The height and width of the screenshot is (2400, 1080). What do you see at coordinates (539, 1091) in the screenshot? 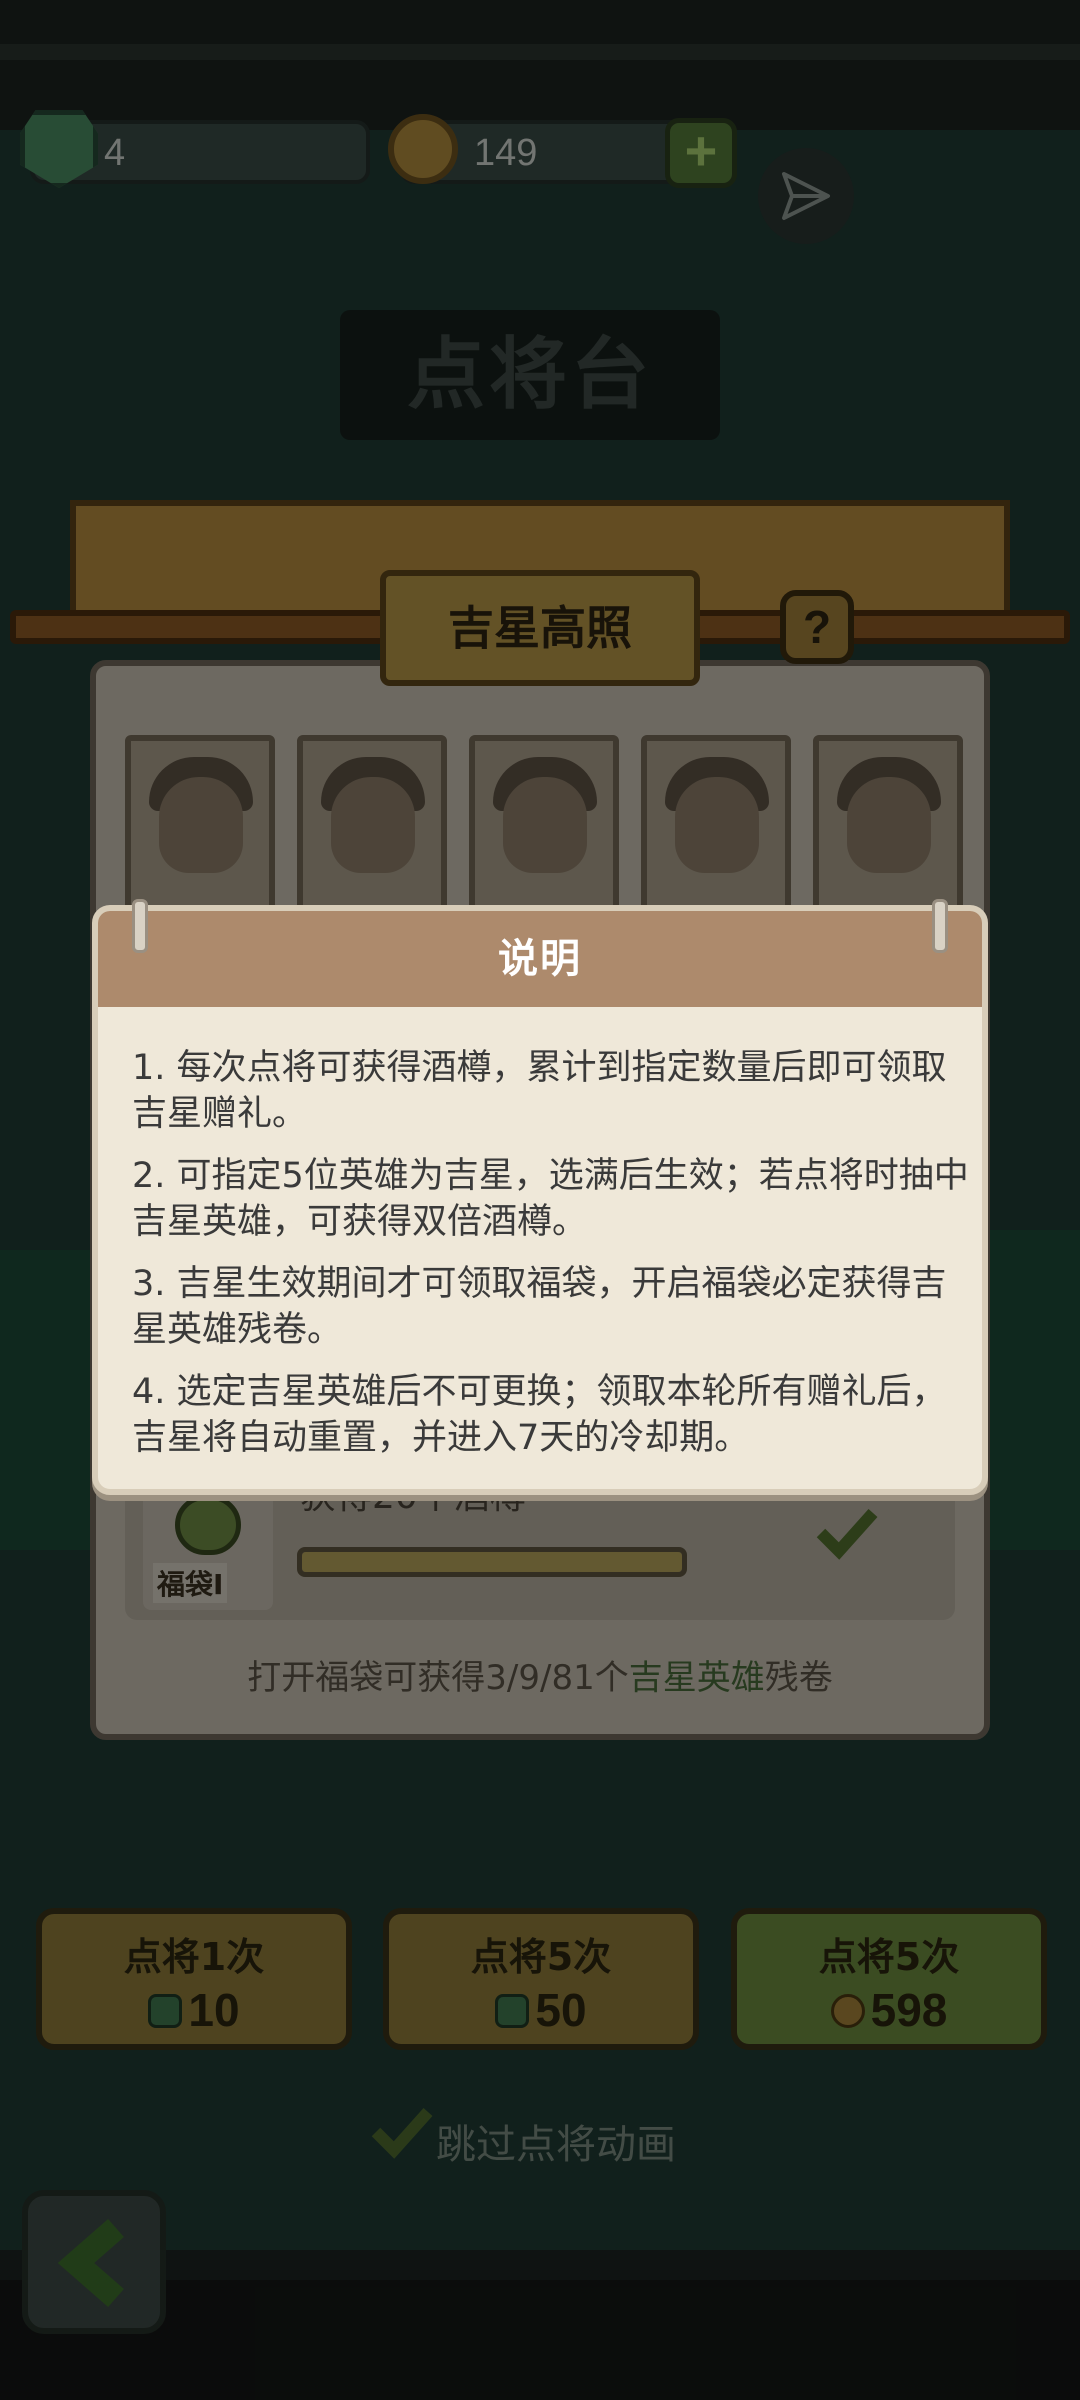
I see `rule-item: 1. 每次点将可获得酒樽，累计到指定数量后即可领取吉星赠礼。` at bounding box center [539, 1091].